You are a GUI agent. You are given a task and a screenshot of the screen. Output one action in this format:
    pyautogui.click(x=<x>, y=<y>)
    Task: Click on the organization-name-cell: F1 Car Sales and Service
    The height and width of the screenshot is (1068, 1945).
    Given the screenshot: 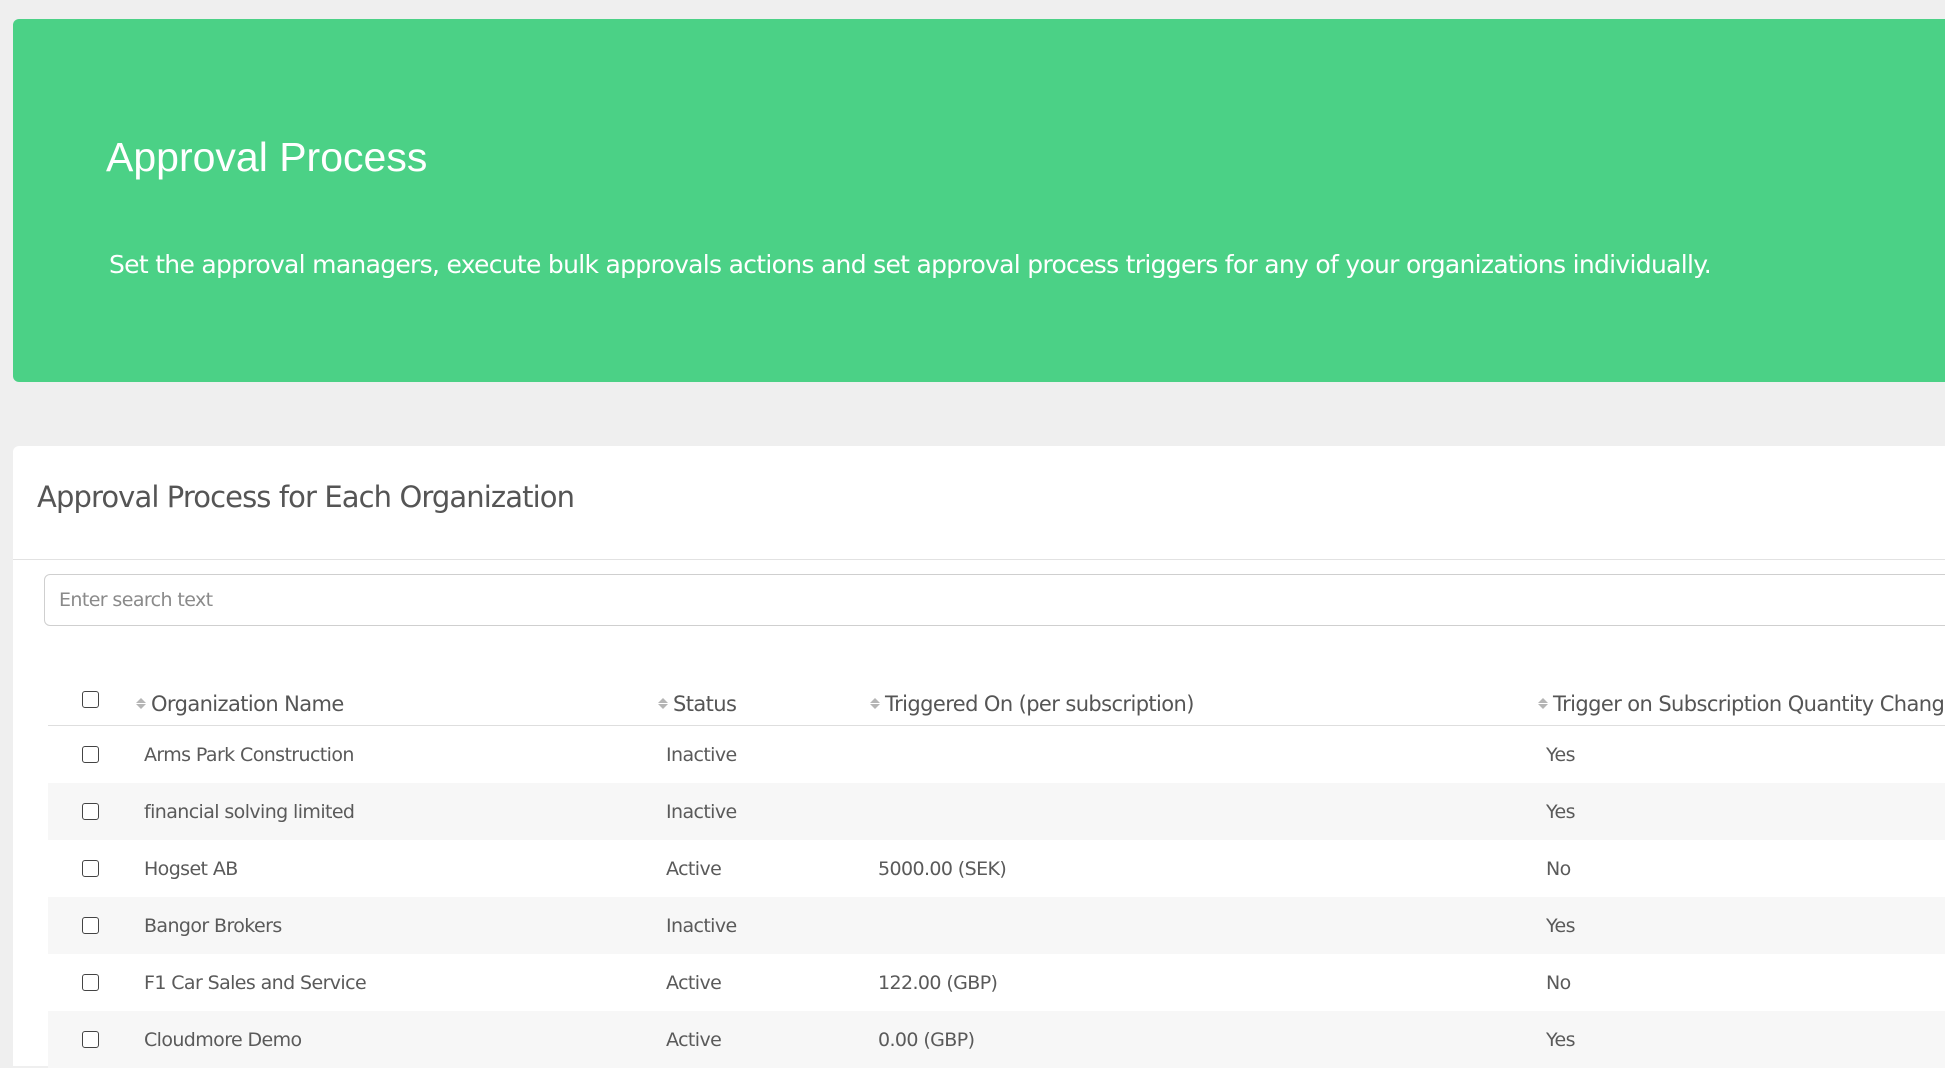 What is the action you would take?
    pyautogui.click(x=255, y=982)
    